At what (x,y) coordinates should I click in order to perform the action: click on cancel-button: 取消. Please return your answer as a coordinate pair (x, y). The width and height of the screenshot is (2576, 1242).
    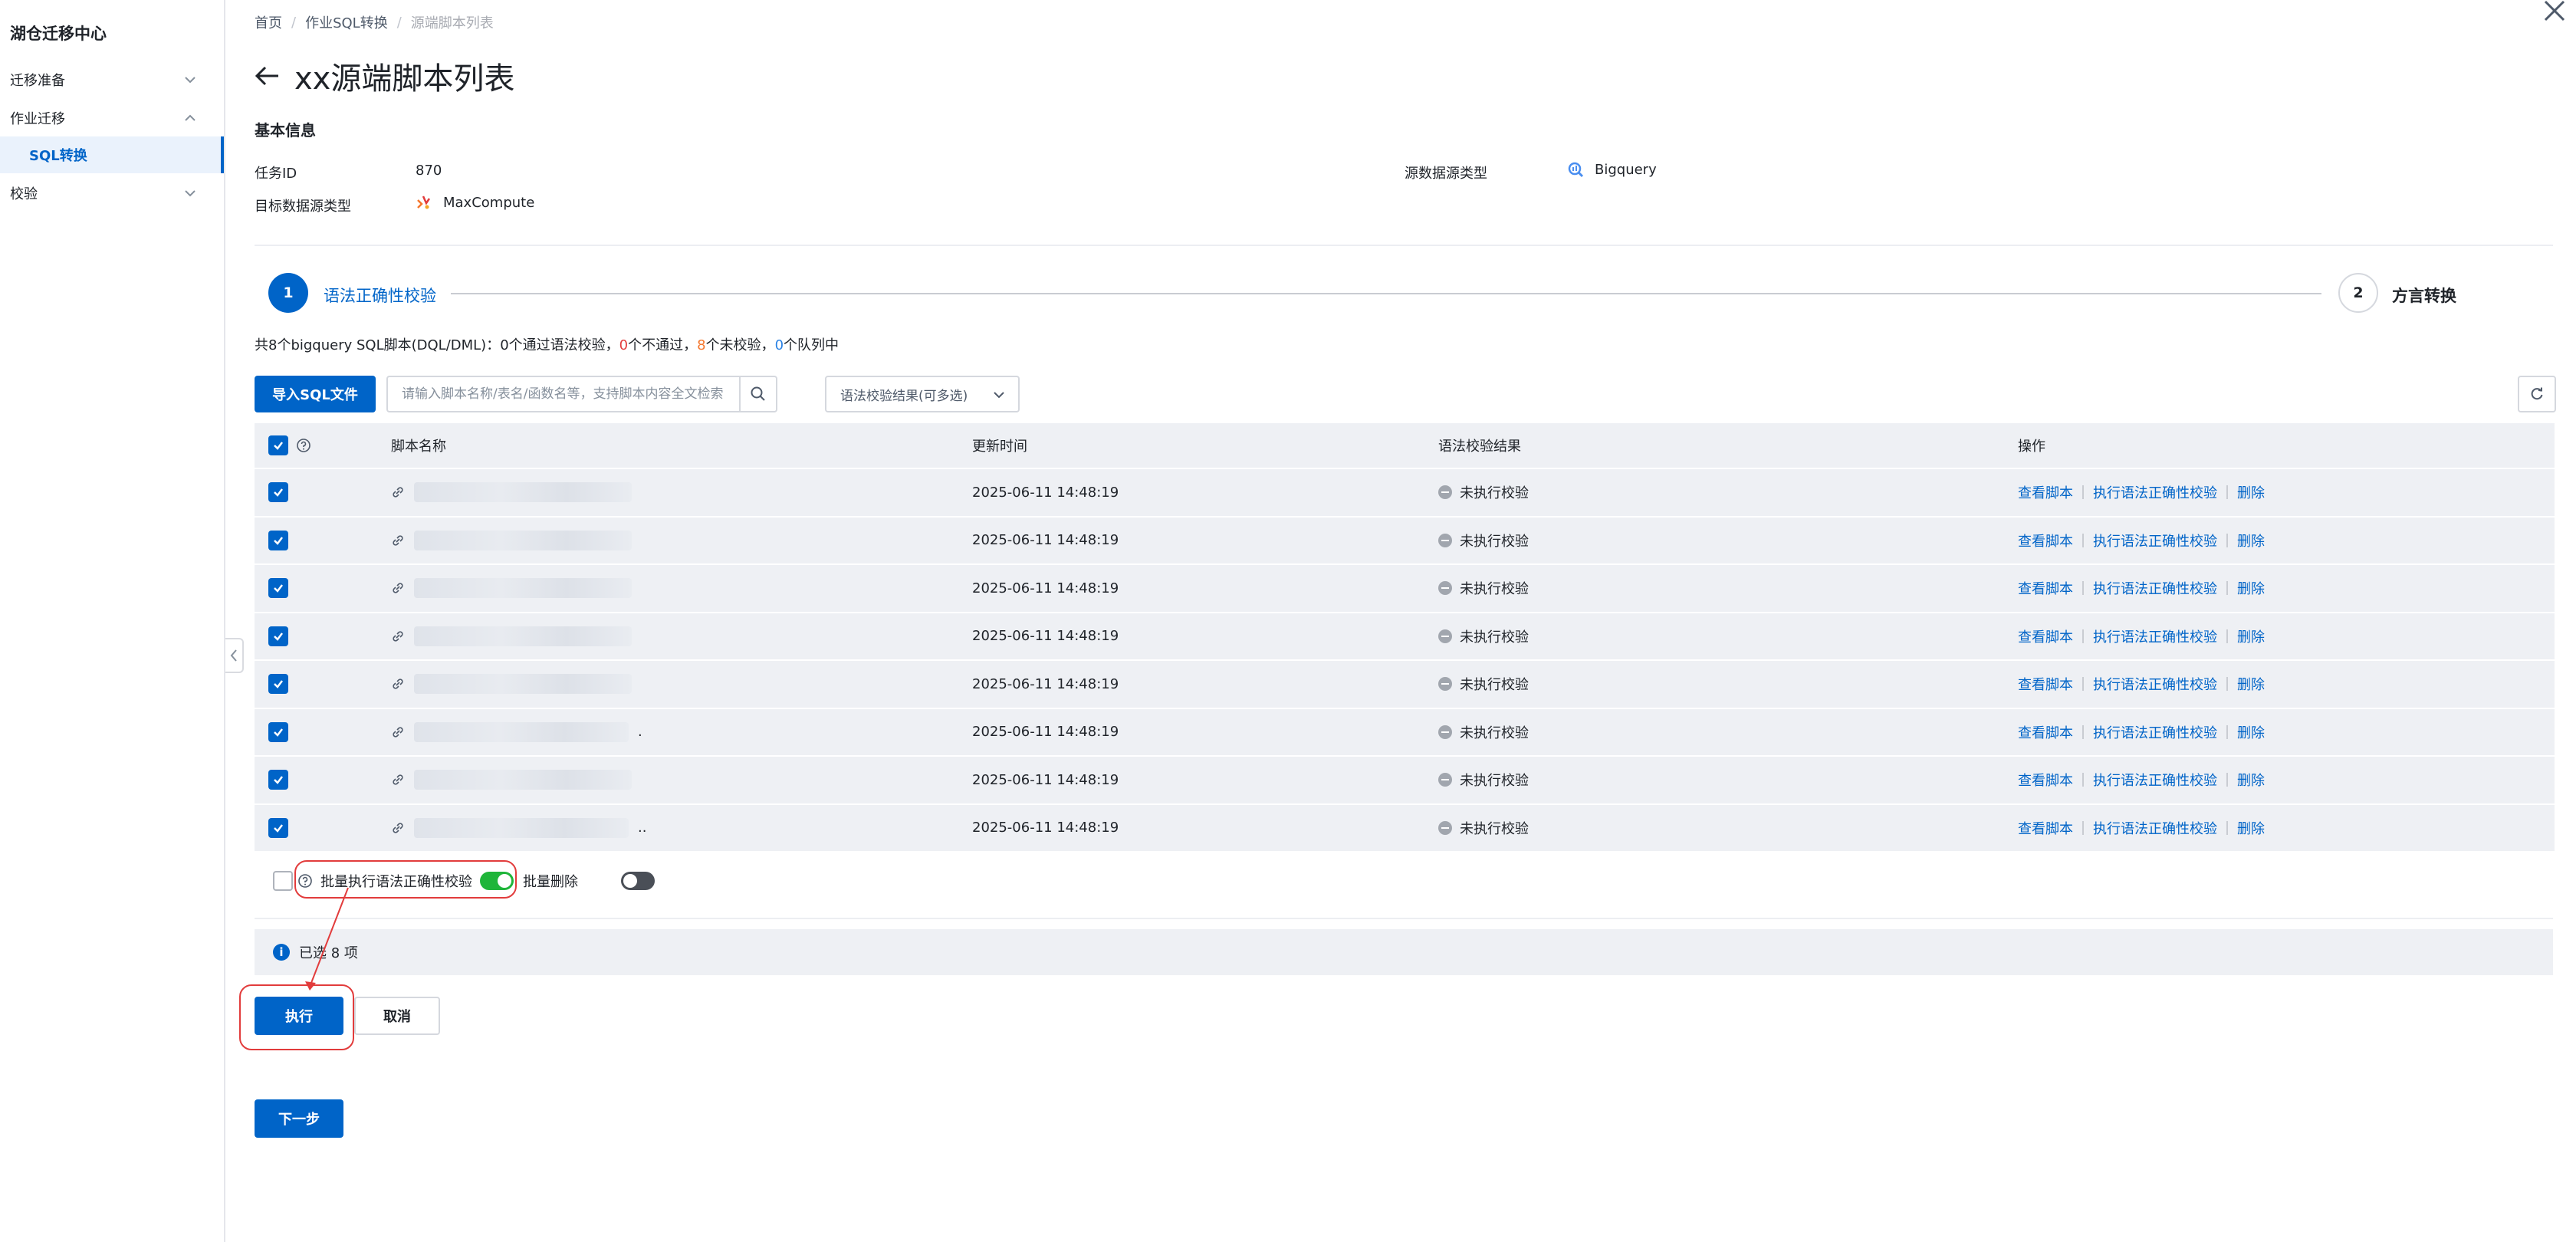
    Looking at the image, I should click on (397, 1016).